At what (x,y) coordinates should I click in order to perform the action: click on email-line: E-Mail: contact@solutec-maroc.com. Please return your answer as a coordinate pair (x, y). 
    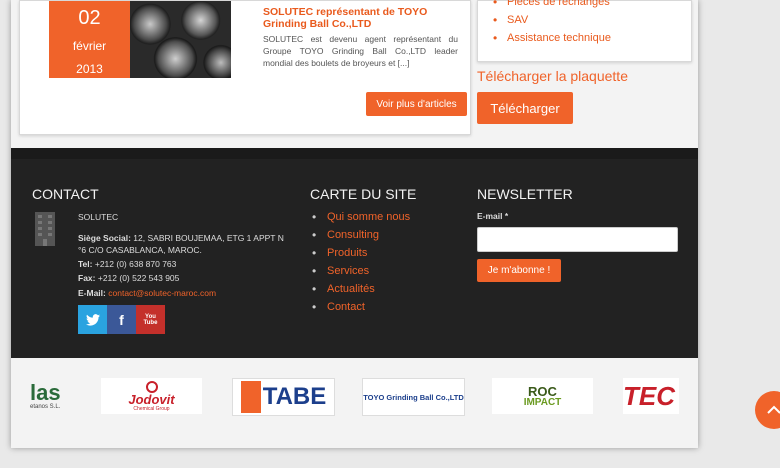
    Looking at the image, I should click on (185, 293).